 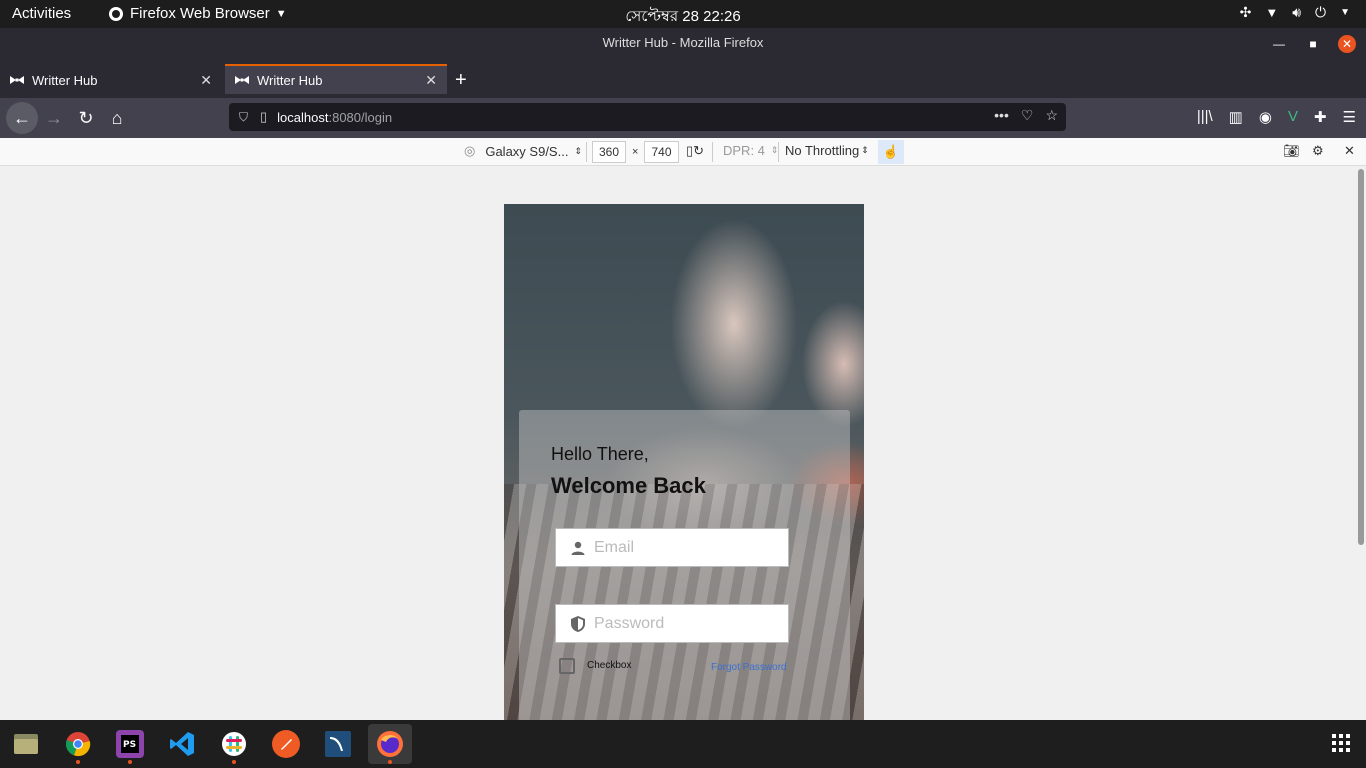 What do you see at coordinates (1320, 12) in the screenshot?
I see `power-icon: ⏻` at bounding box center [1320, 12].